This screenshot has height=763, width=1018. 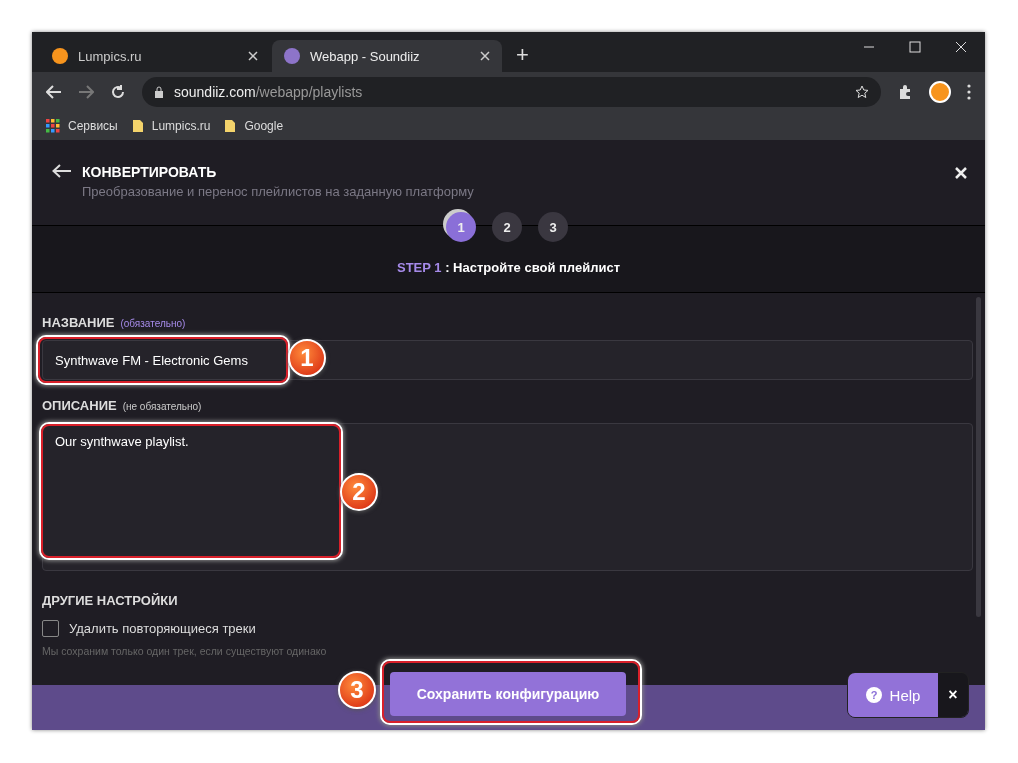 What do you see at coordinates (171, 126) in the screenshot?
I see `bookmark: Lumpics.ru` at bounding box center [171, 126].